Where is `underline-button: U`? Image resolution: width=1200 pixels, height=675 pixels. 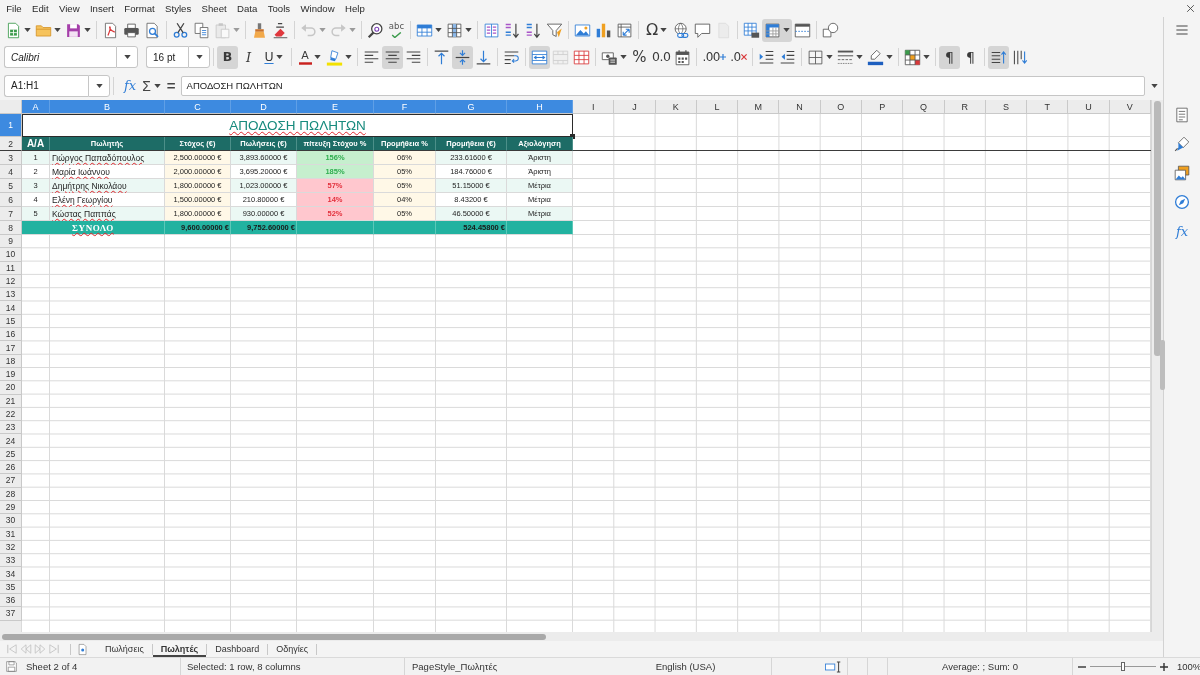
underline-button: U is located at coordinates (273, 57).